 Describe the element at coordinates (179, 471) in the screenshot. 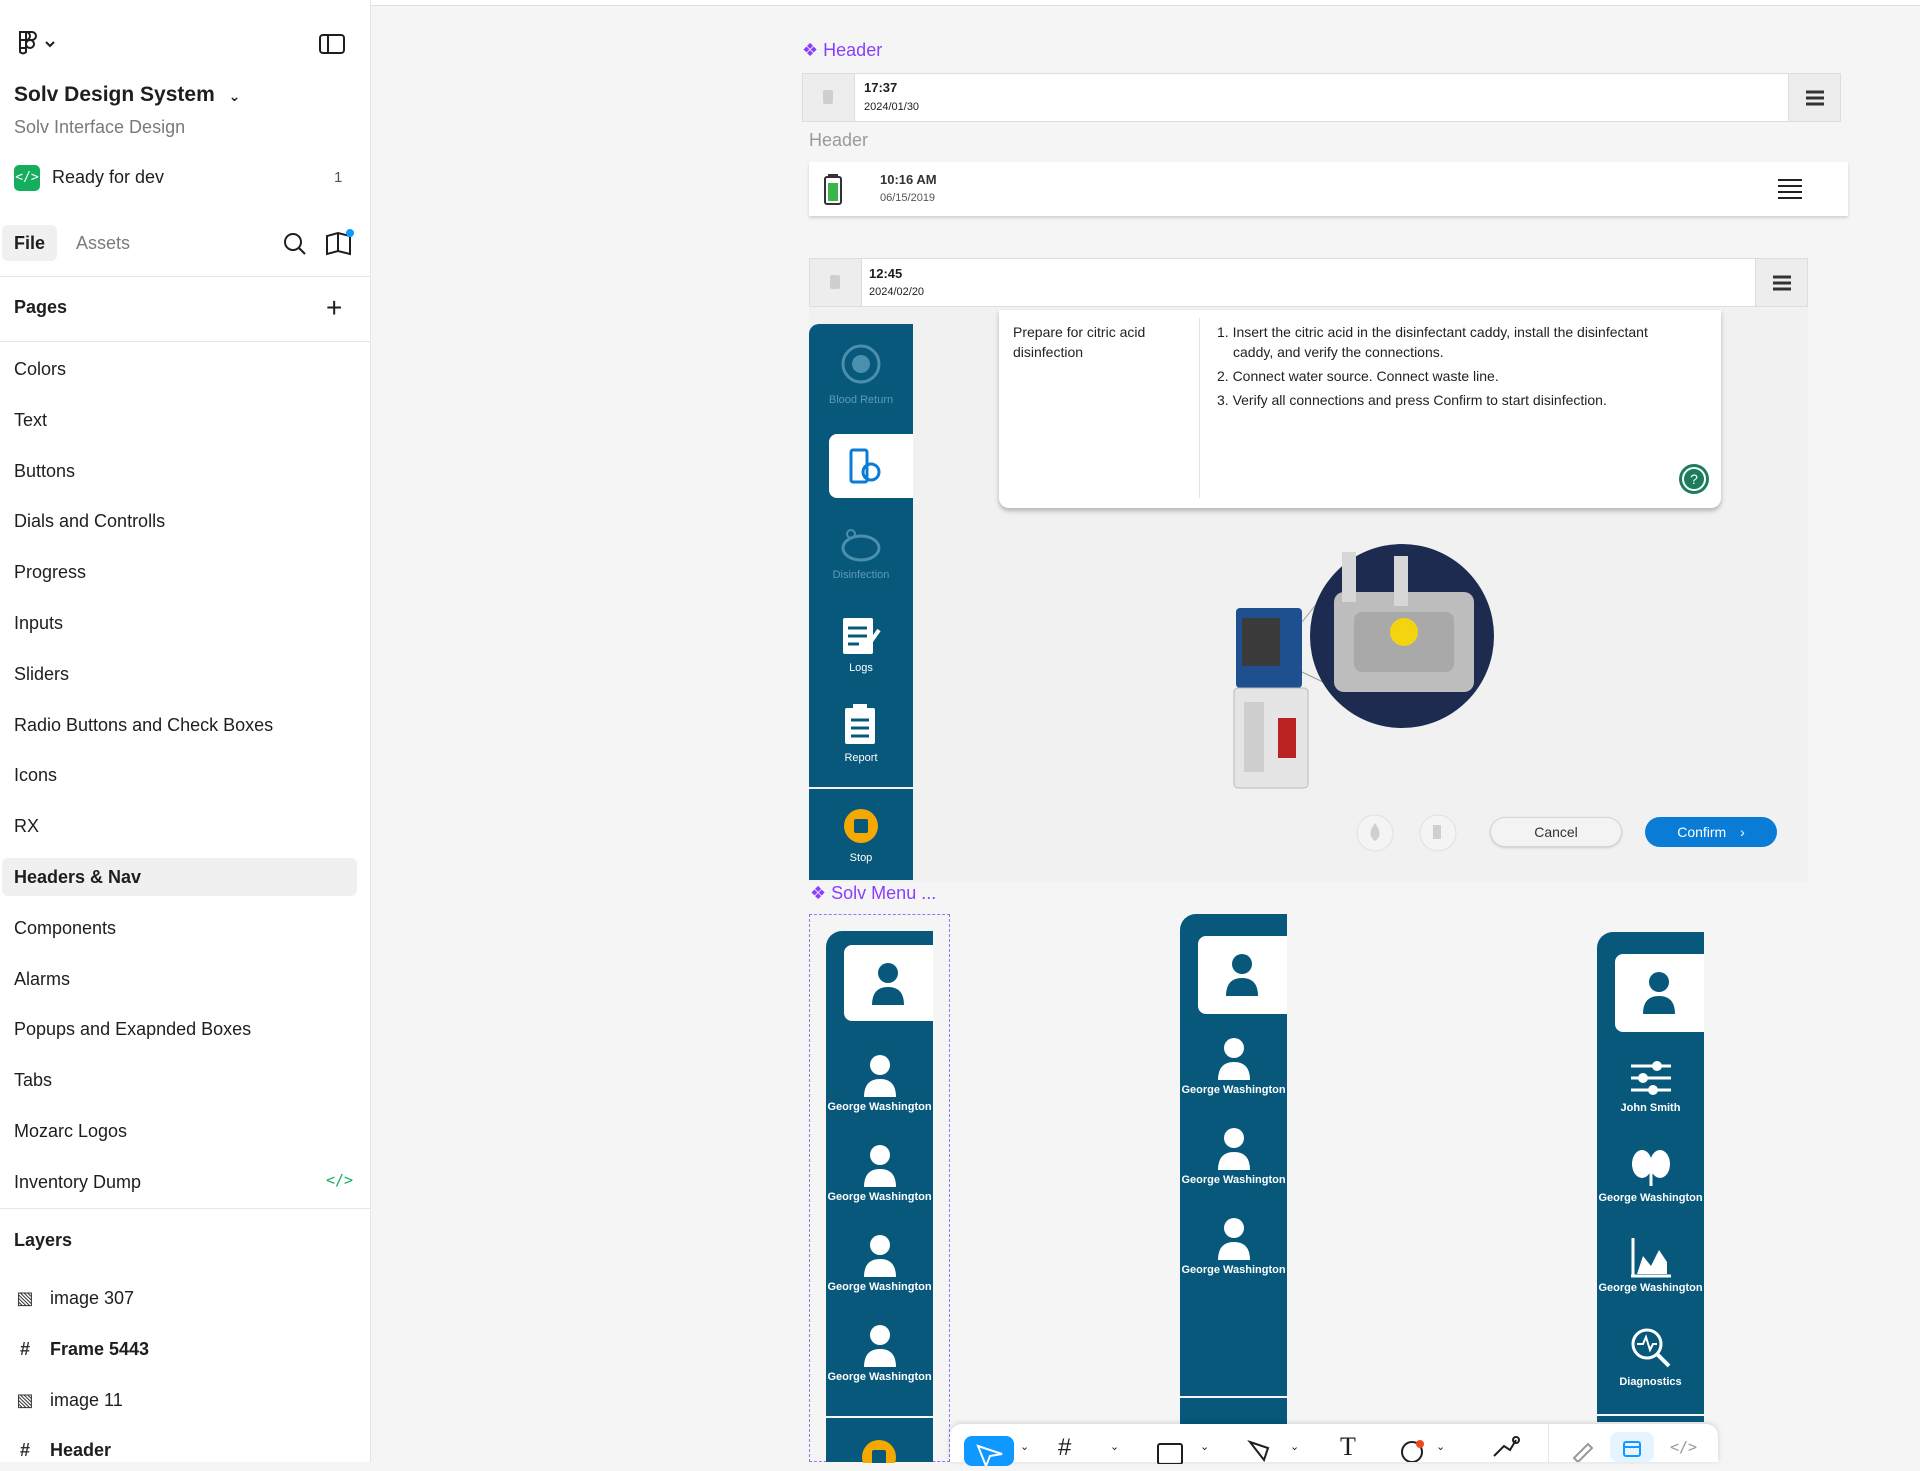

I see `page-item: Buttons` at that location.